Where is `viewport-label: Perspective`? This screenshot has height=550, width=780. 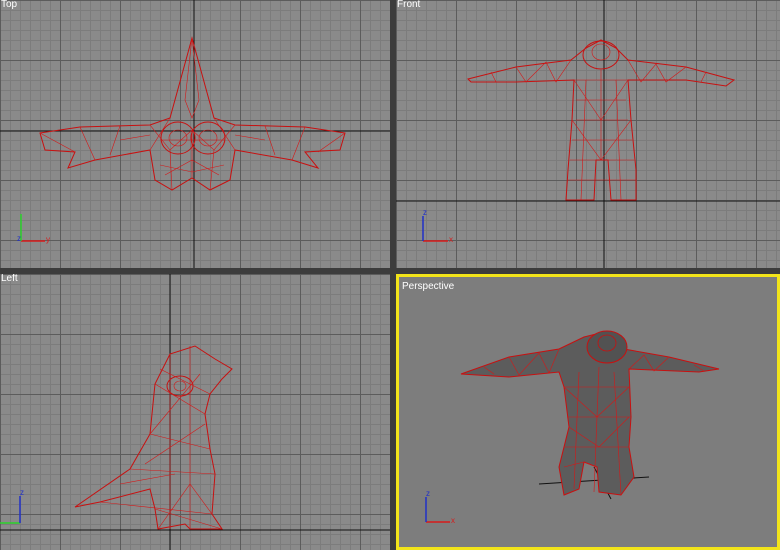
viewport-label: Perspective is located at coordinates (428, 287).